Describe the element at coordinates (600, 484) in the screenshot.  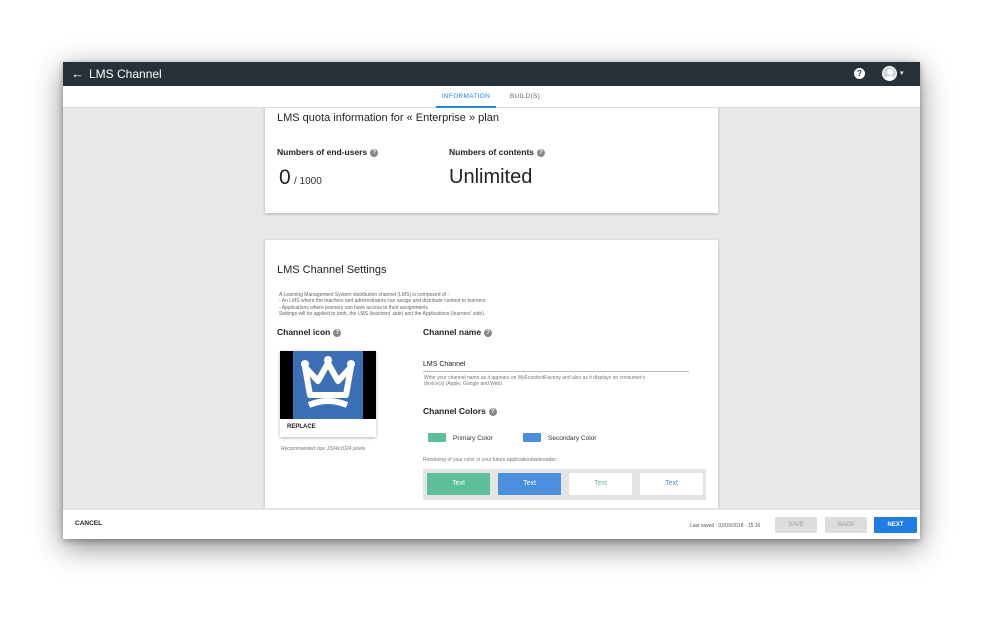
I see `preview-primary-text: Text` at that location.